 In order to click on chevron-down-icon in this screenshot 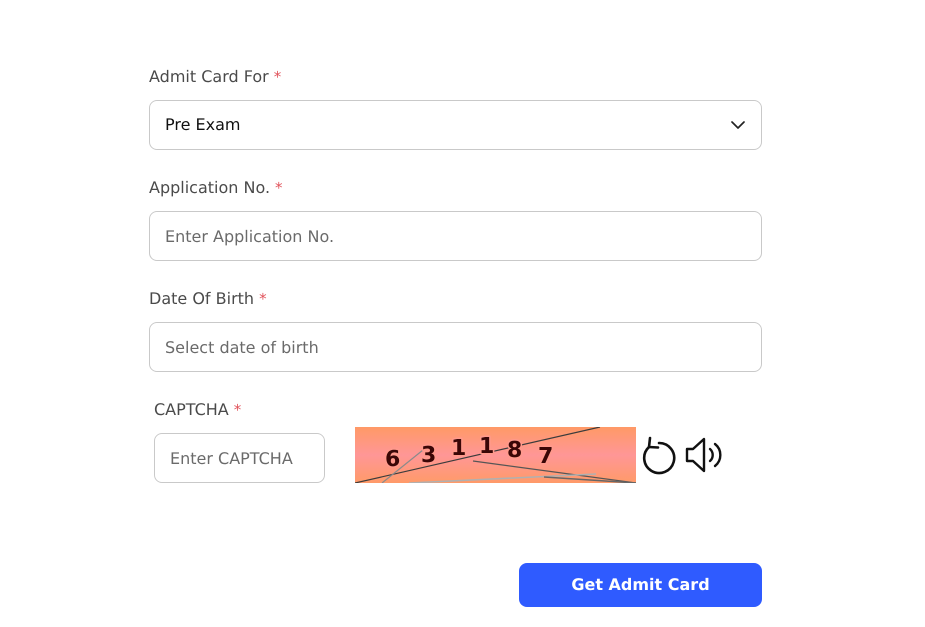, I will do `click(738, 125)`.